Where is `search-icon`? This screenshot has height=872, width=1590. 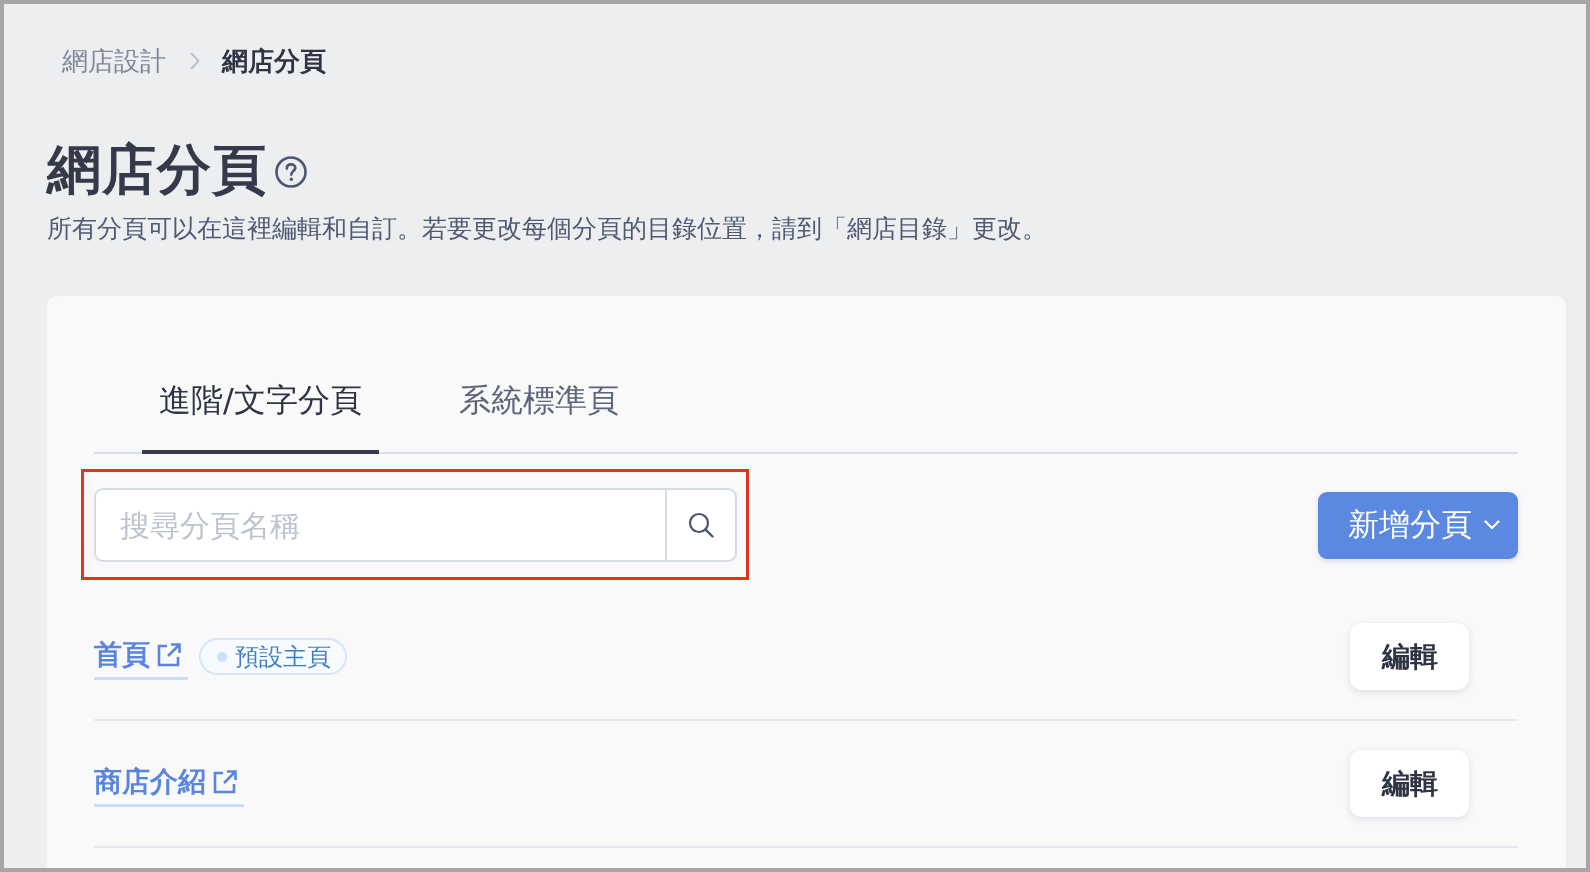
search-icon is located at coordinates (701, 525).